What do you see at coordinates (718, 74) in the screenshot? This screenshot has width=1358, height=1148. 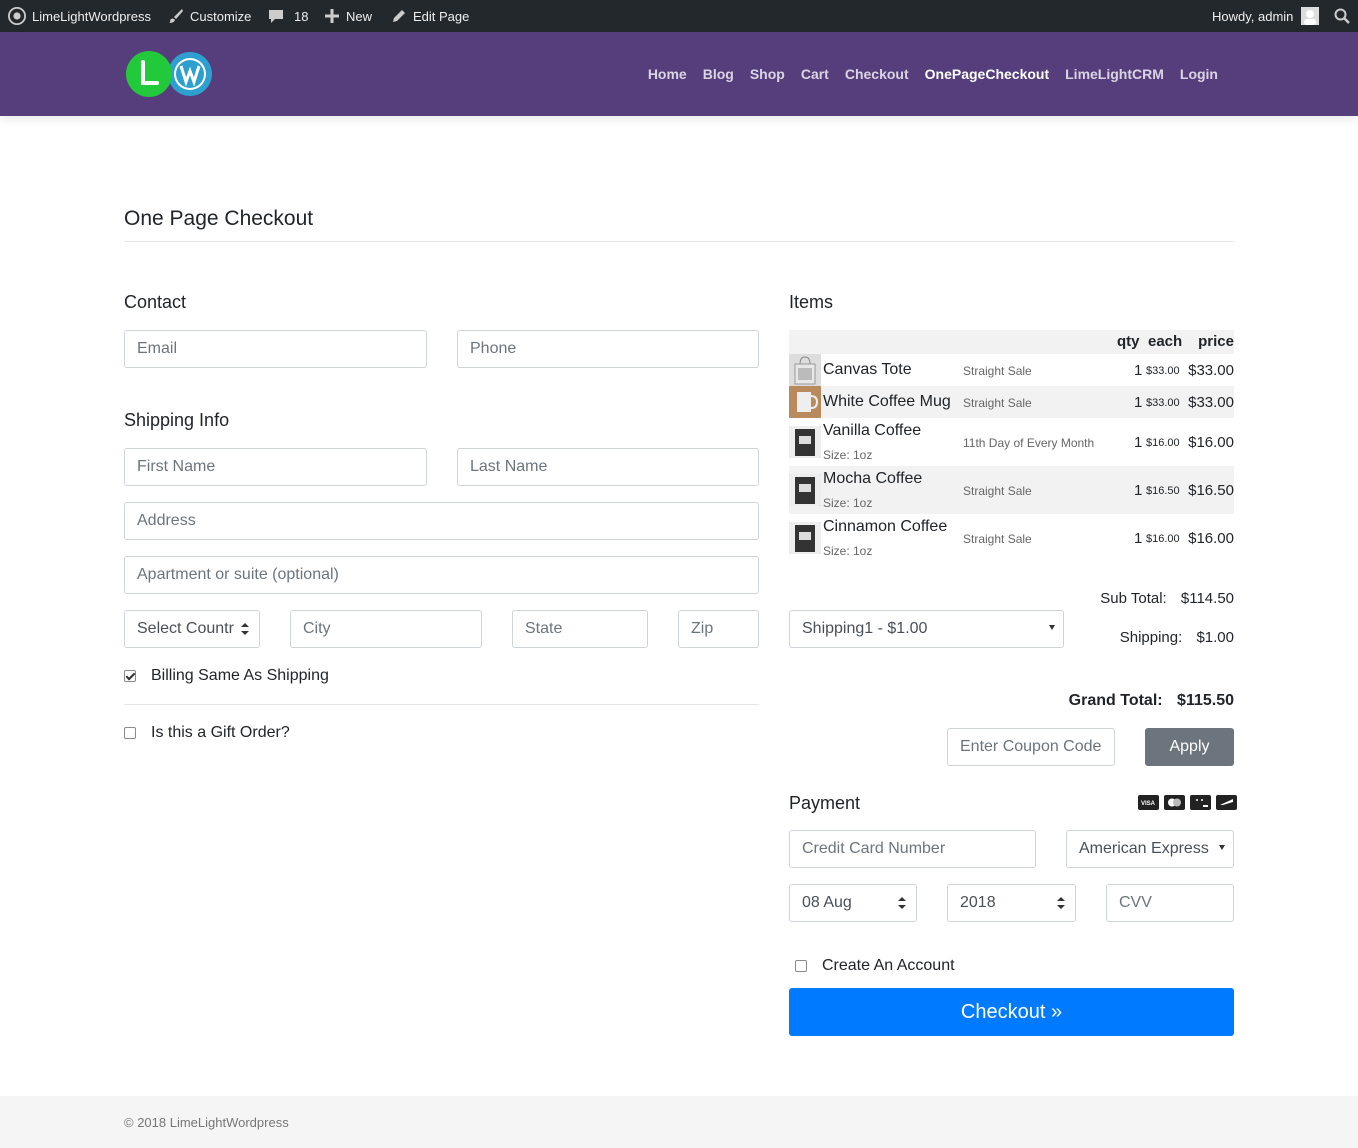 I see `nav-blog: Blog` at bounding box center [718, 74].